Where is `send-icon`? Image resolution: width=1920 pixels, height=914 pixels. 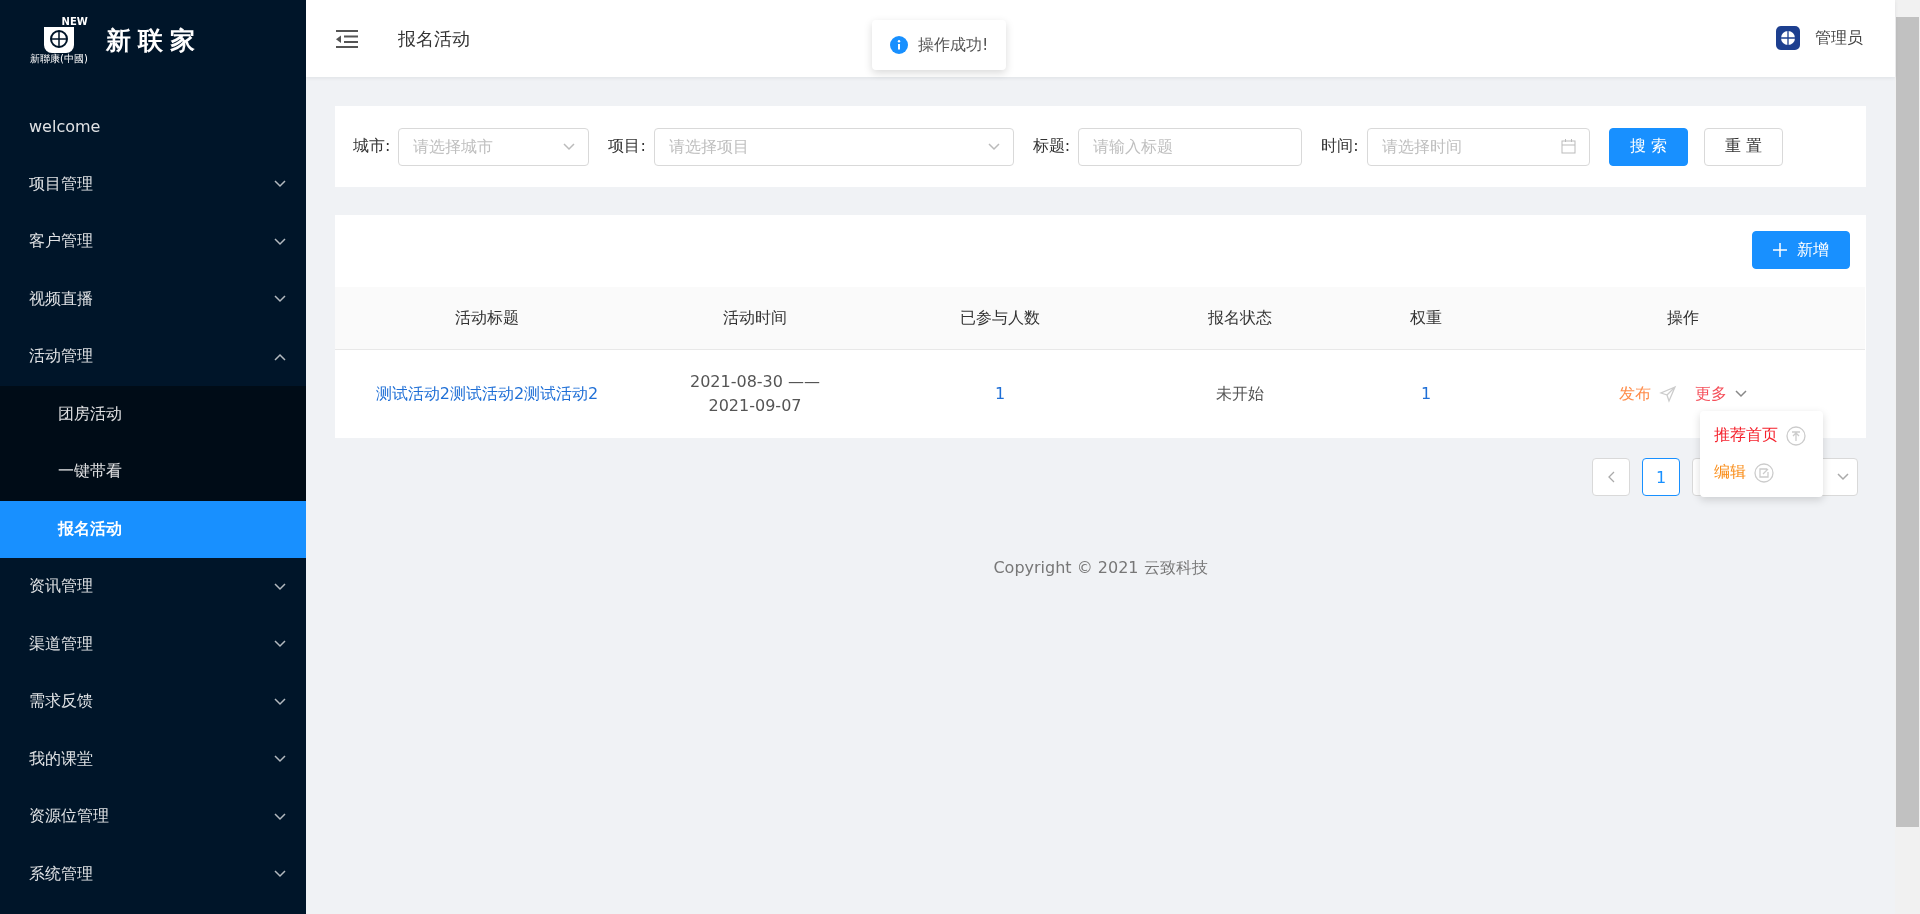 send-icon is located at coordinates (1668, 394).